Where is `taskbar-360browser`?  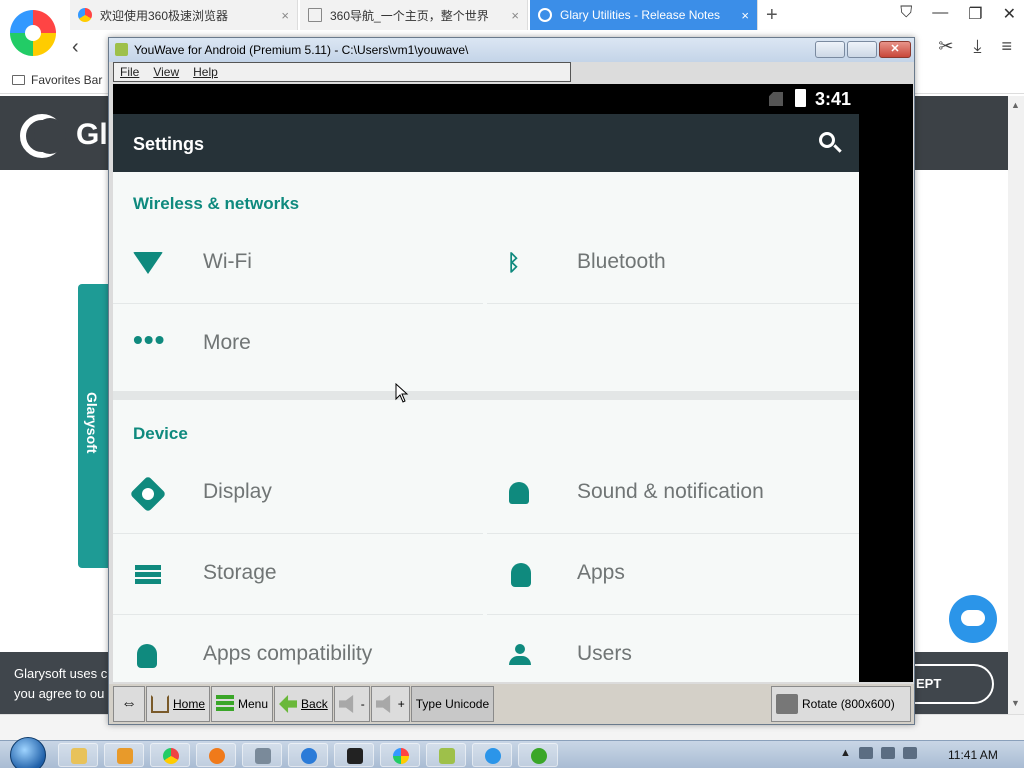 taskbar-360browser is located at coordinates (400, 755).